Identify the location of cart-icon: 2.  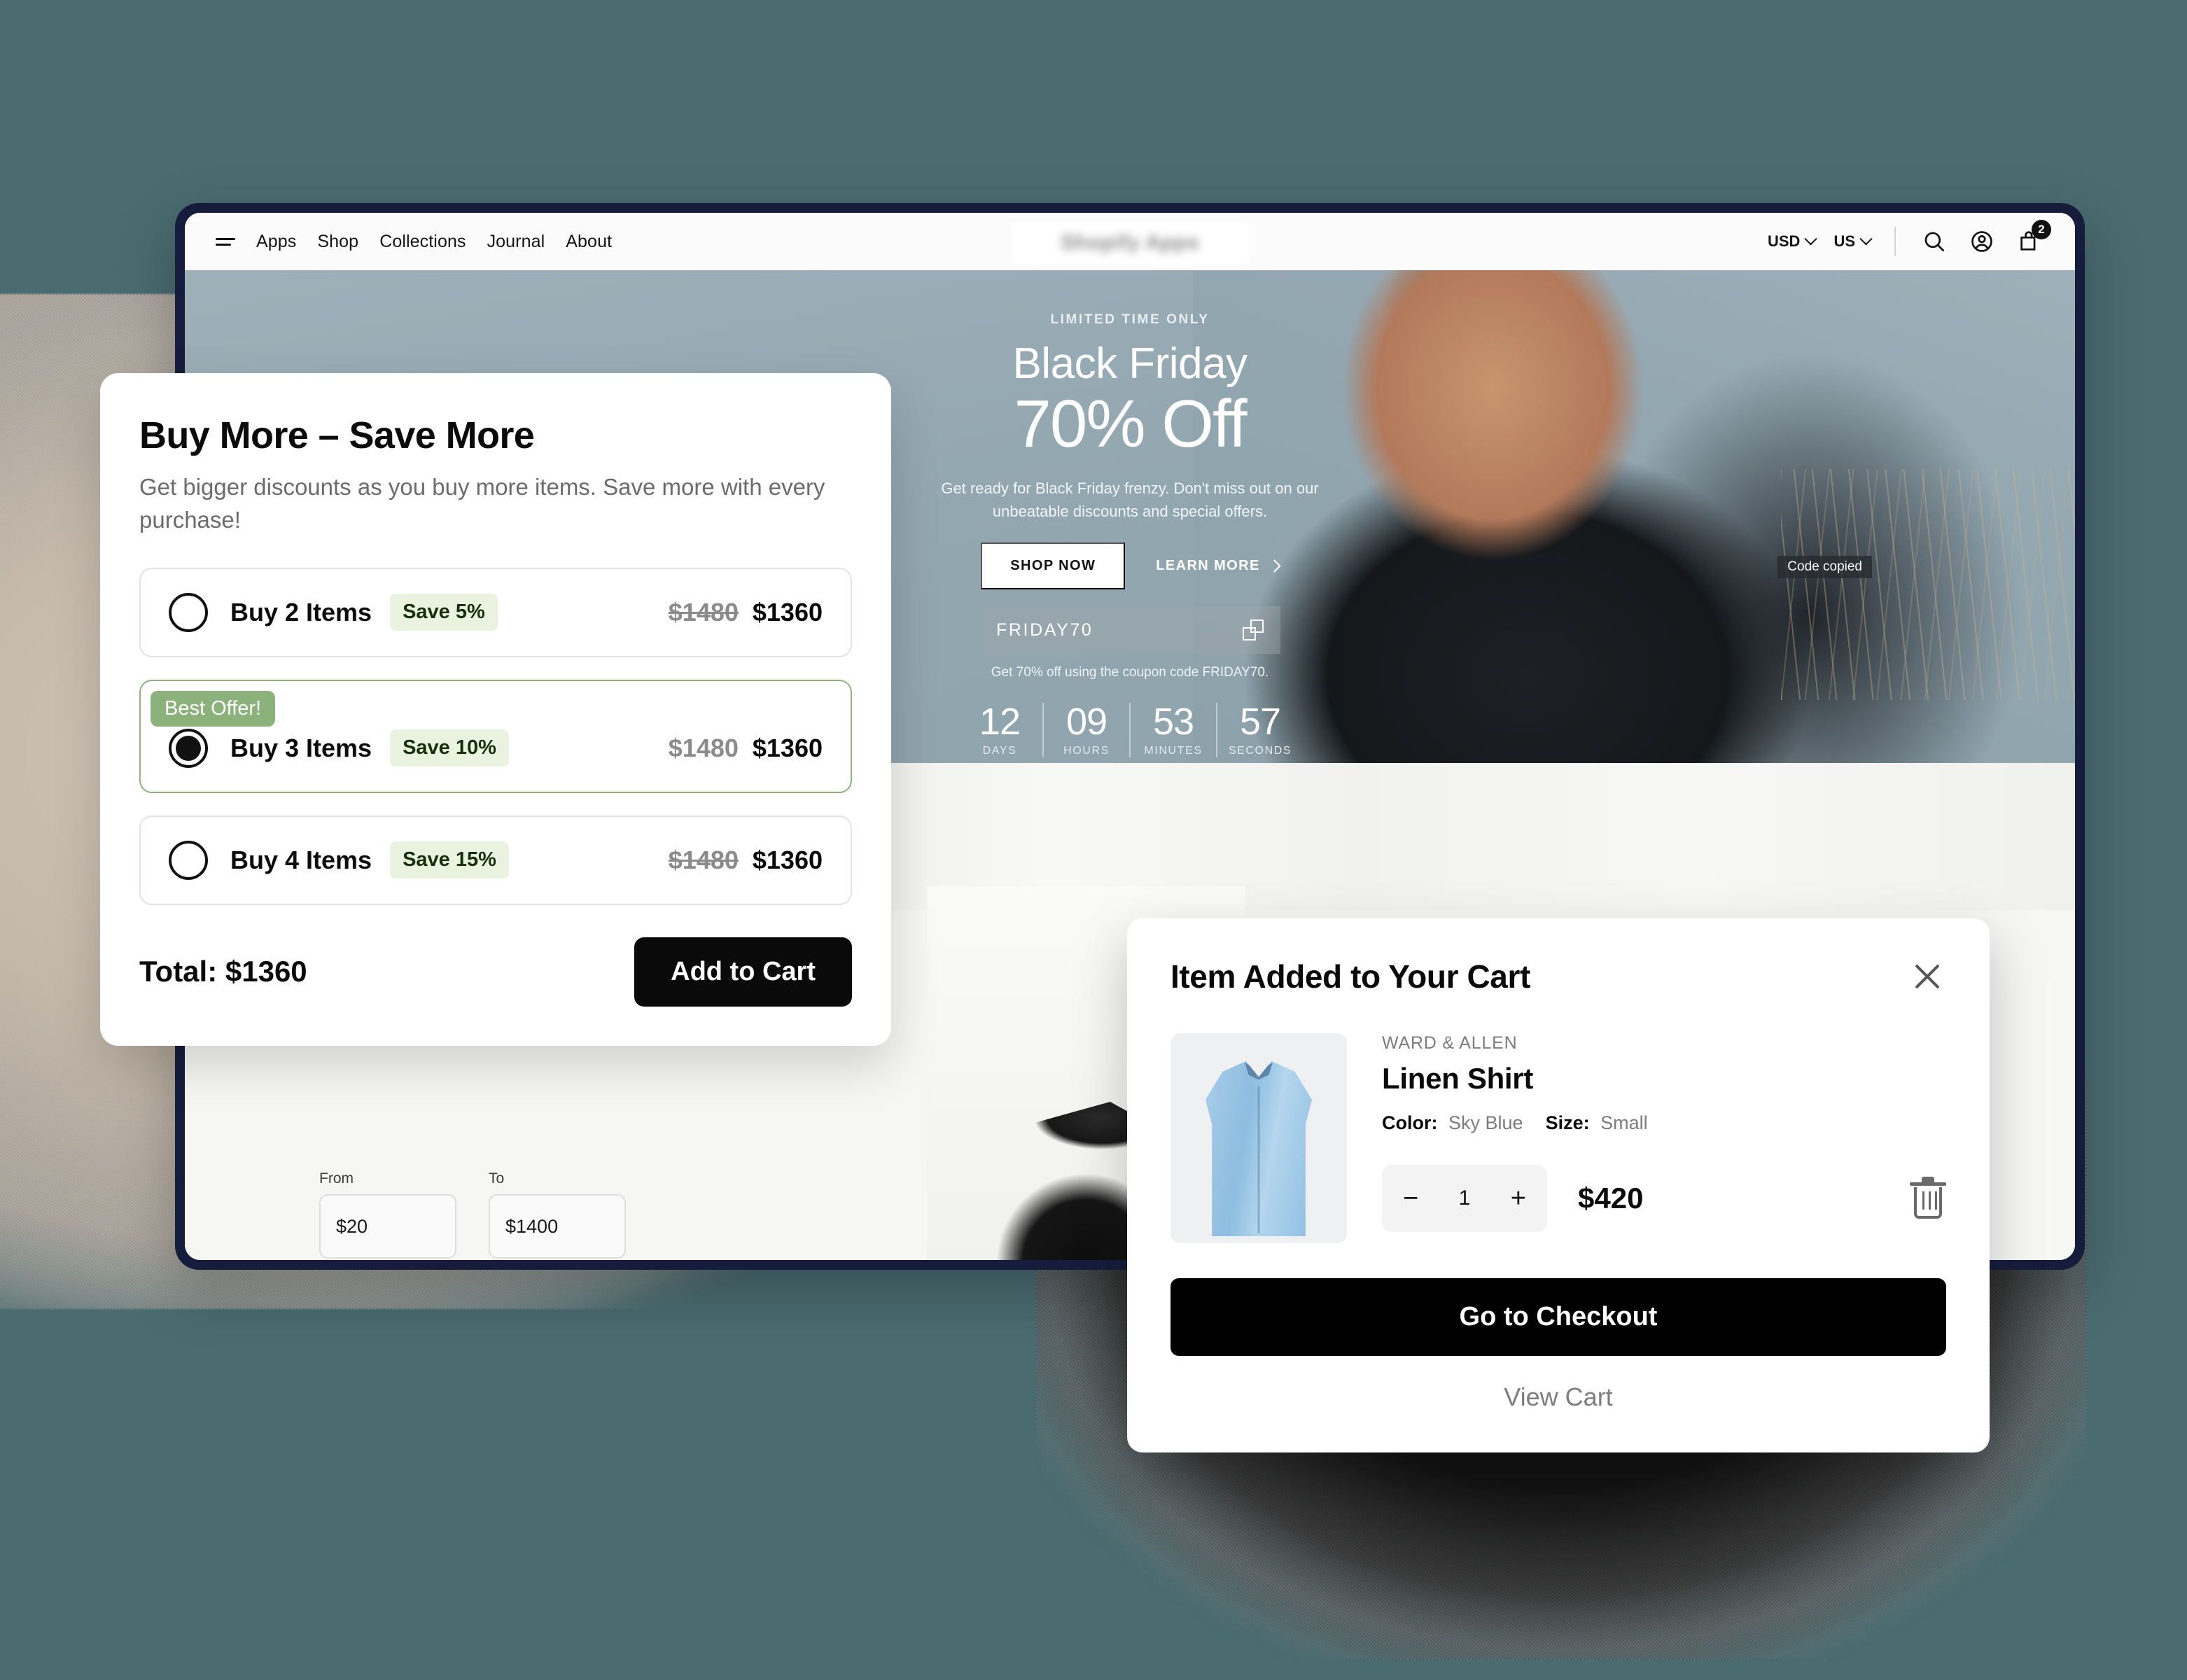
(2033, 238).